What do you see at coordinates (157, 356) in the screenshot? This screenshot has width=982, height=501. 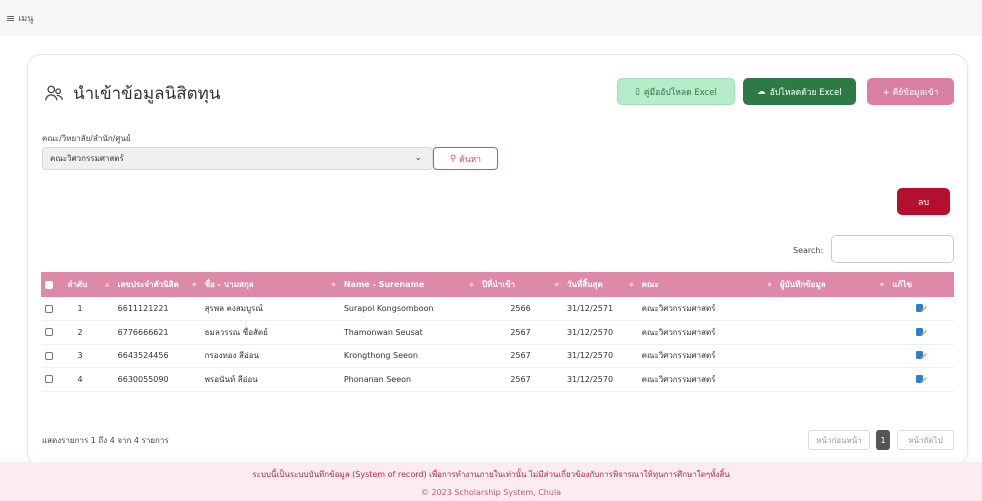 I see `cell-student-id: 6643524456` at bounding box center [157, 356].